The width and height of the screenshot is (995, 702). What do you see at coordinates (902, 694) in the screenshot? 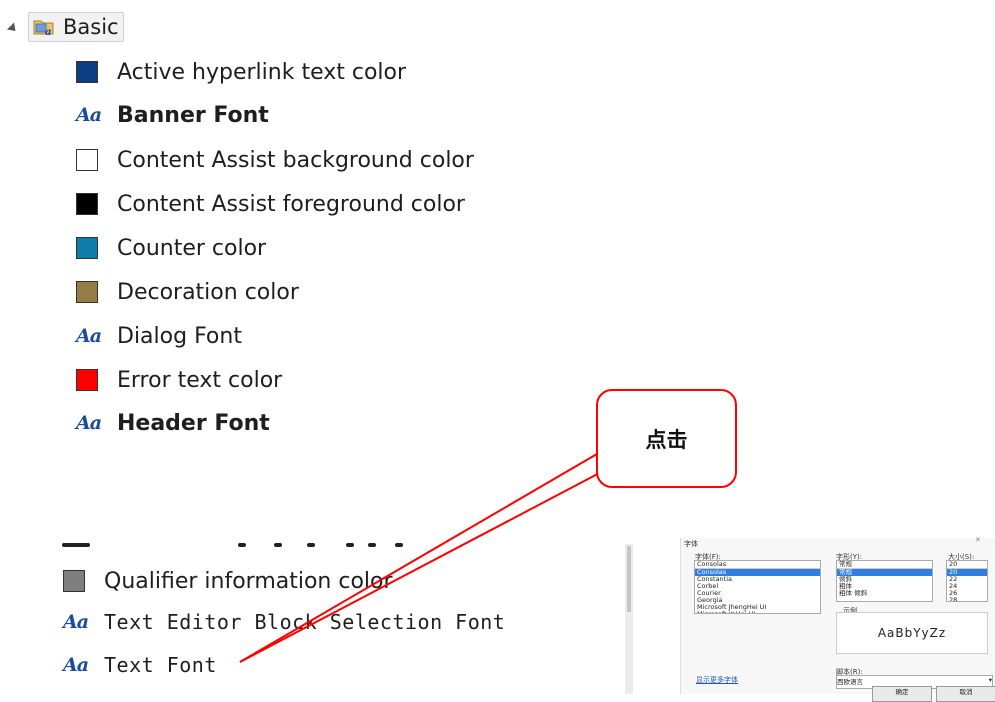
I see `ok-button: 确定` at bounding box center [902, 694].